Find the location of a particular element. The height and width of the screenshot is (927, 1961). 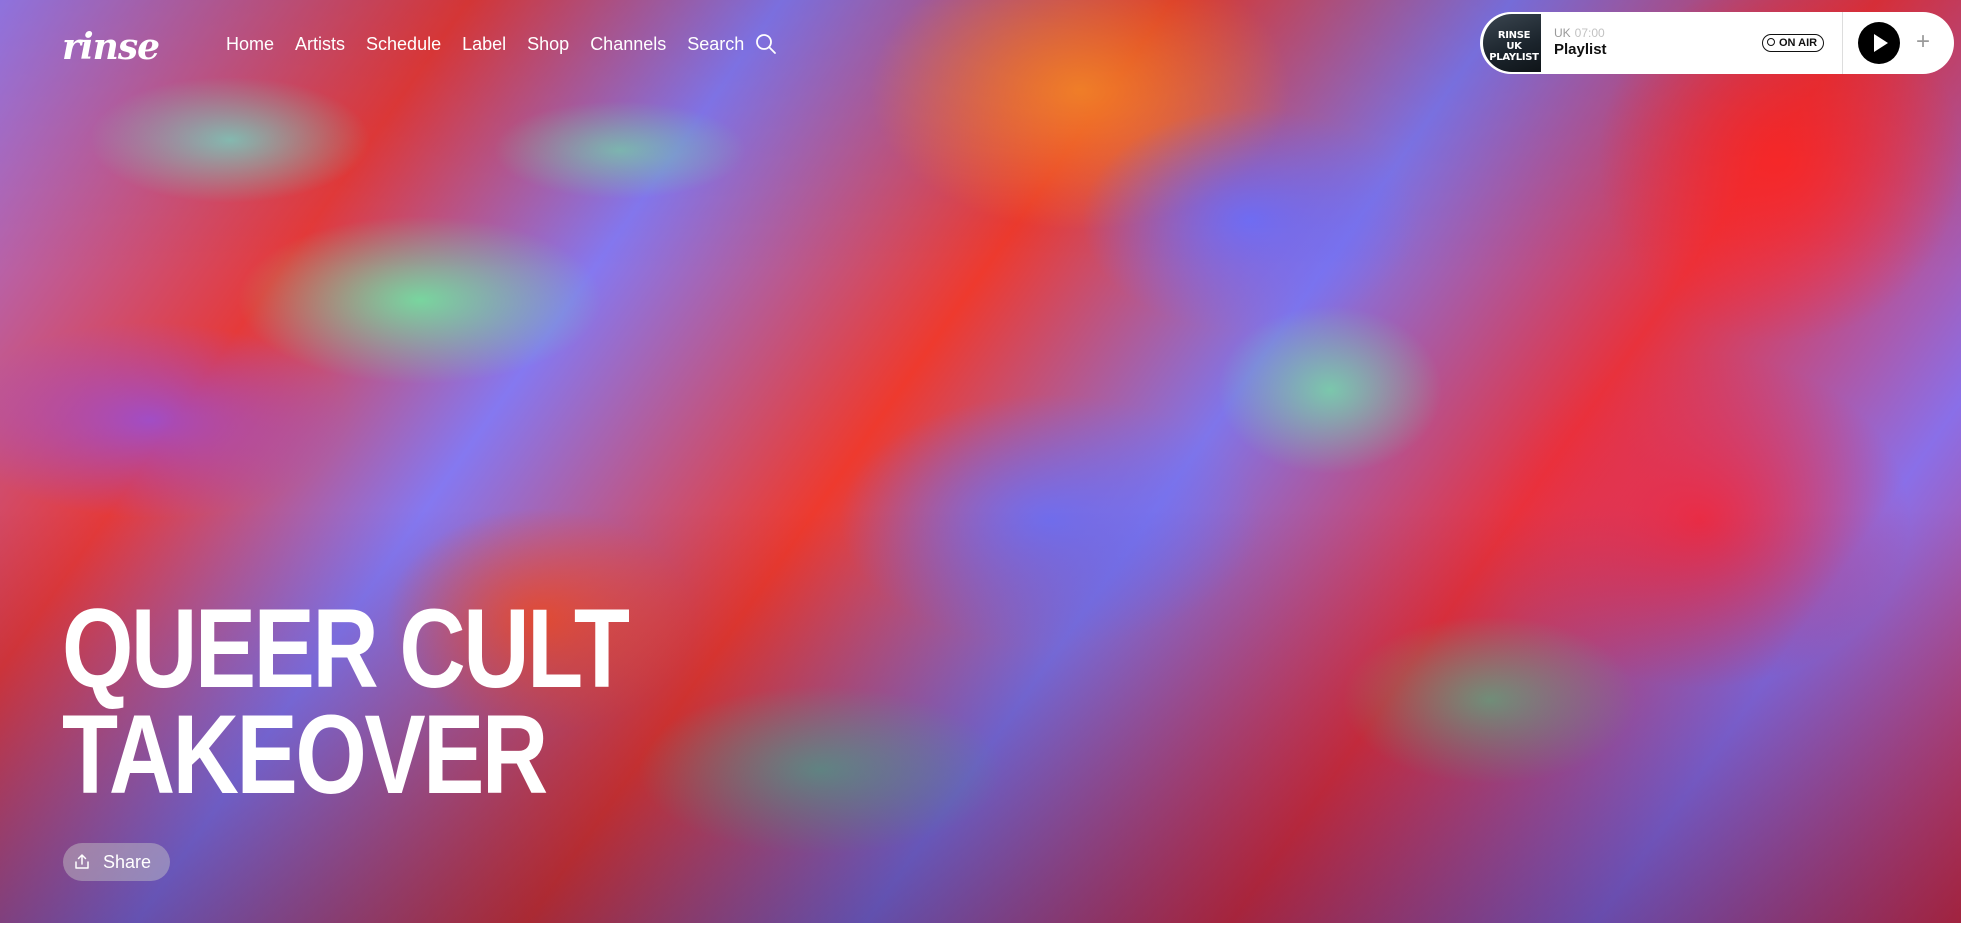

title-line-1: QUEER CULT is located at coordinates (346, 648).